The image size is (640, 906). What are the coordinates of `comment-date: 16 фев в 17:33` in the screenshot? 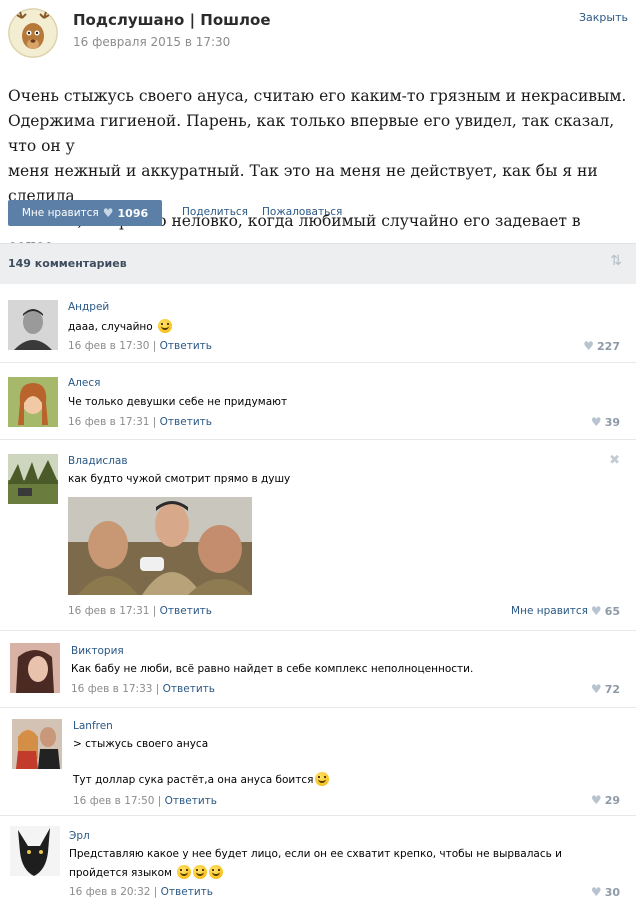 It's located at (111, 689).